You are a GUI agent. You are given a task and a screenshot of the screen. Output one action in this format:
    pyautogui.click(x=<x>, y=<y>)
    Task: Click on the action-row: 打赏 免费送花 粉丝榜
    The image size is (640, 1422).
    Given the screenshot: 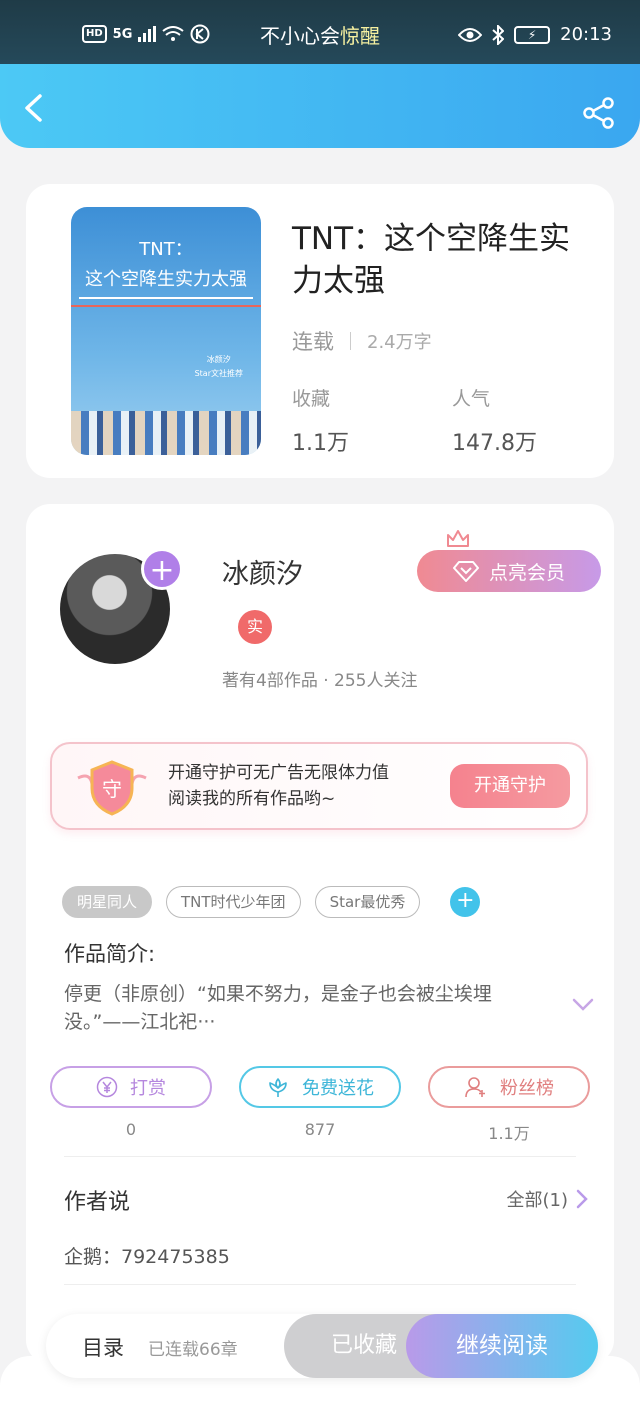 What is the action you would take?
    pyautogui.click(x=320, y=1087)
    